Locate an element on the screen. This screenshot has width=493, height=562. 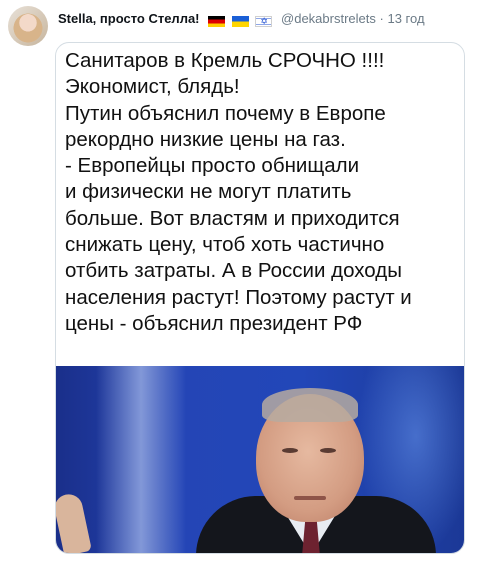
image-text-line: населения растут! Поэтому растут и is located at coordinates (238, 297).